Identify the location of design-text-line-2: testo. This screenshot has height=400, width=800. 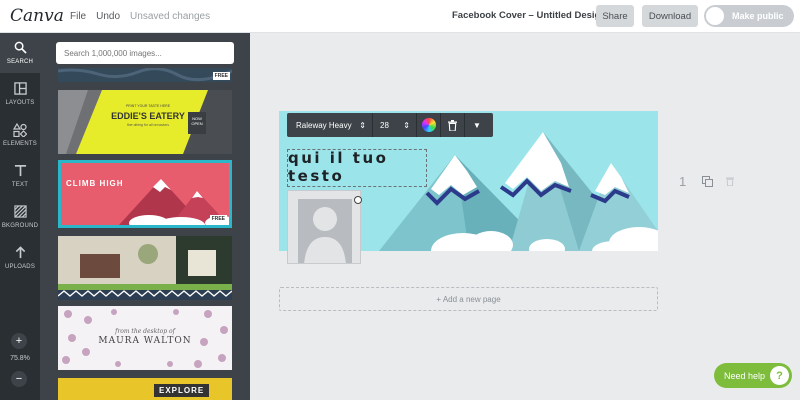
(316, 176).